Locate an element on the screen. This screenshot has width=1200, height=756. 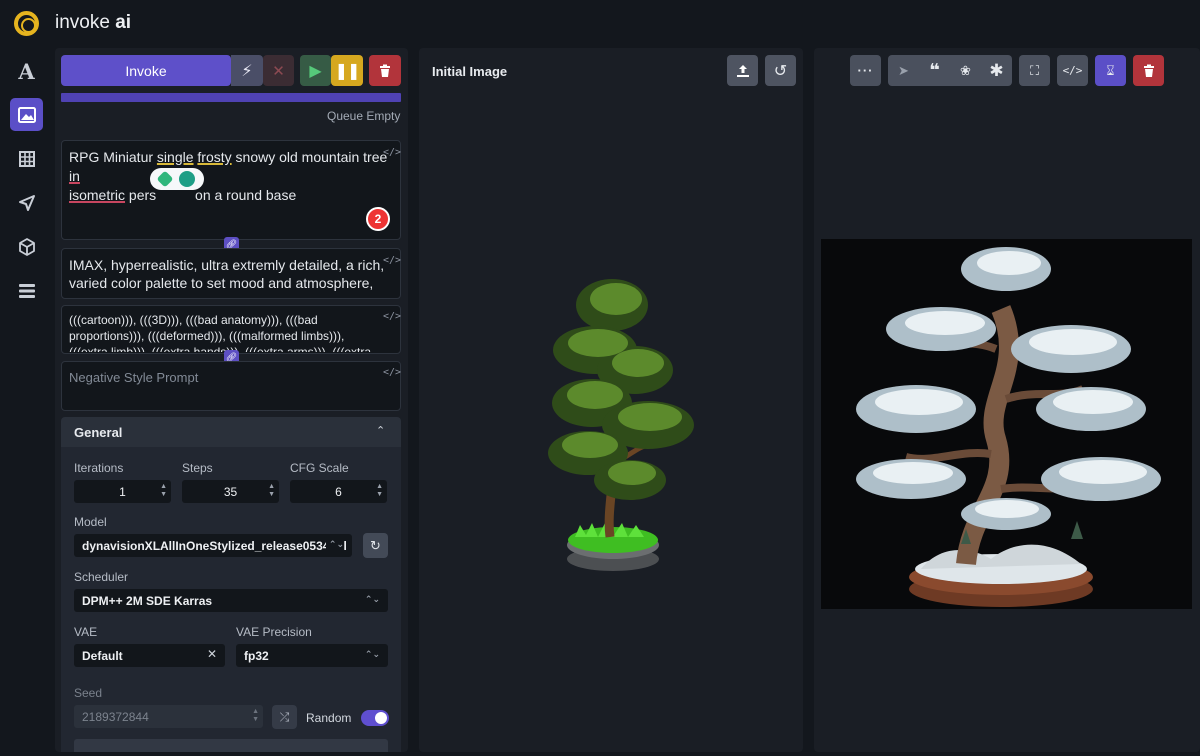
hourglass-icon: ⌛︎ is located at coordinates (1110, 70).